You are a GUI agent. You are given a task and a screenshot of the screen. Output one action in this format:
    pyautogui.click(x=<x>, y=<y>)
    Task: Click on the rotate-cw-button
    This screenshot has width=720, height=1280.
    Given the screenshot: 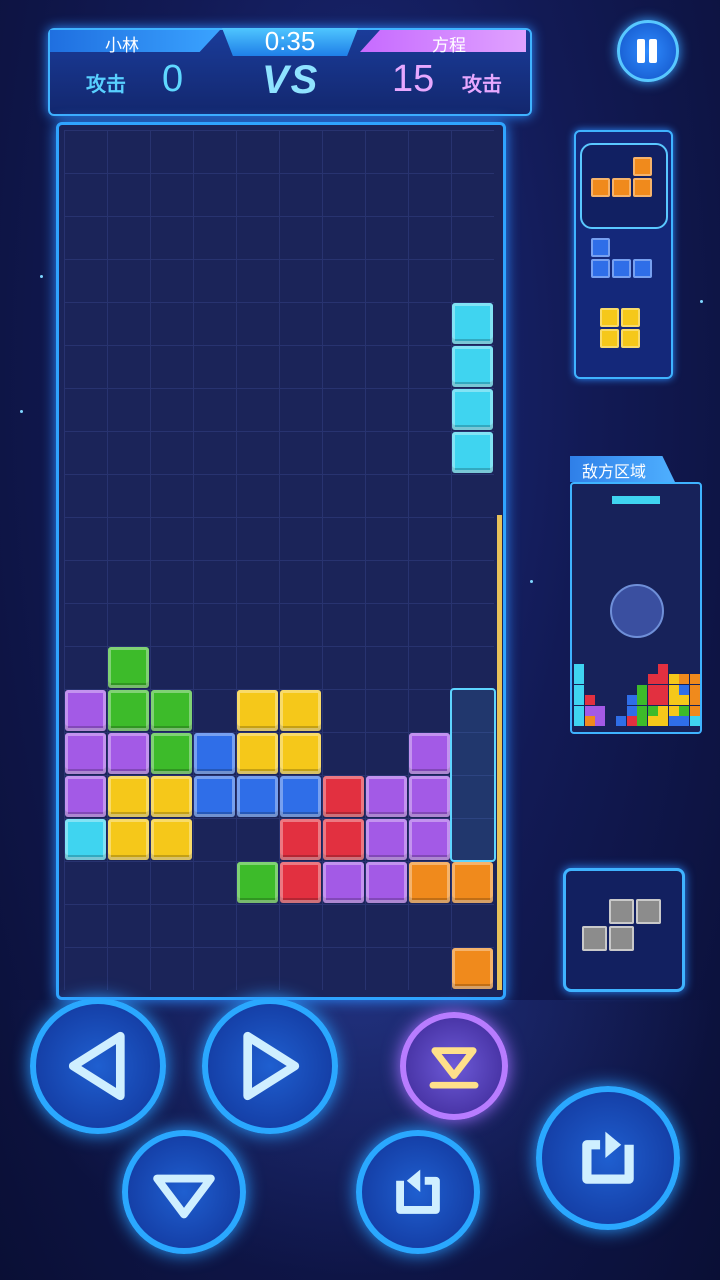 What is the action you would take?
    pyautogui.click(x=608, y=1158)
    